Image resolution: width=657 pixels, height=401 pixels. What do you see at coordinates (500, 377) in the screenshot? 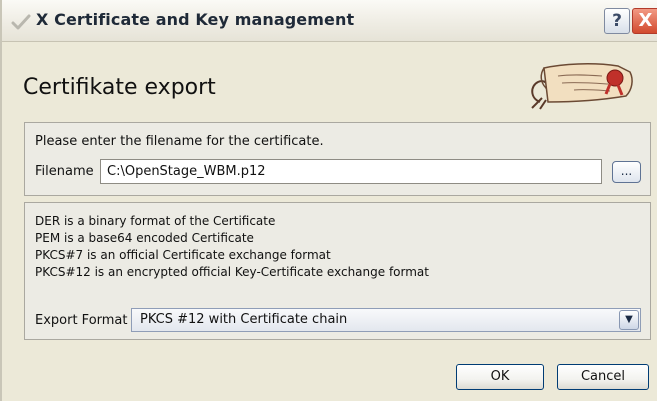
I see `ok-button: OK` at bounding box center [500, 377].